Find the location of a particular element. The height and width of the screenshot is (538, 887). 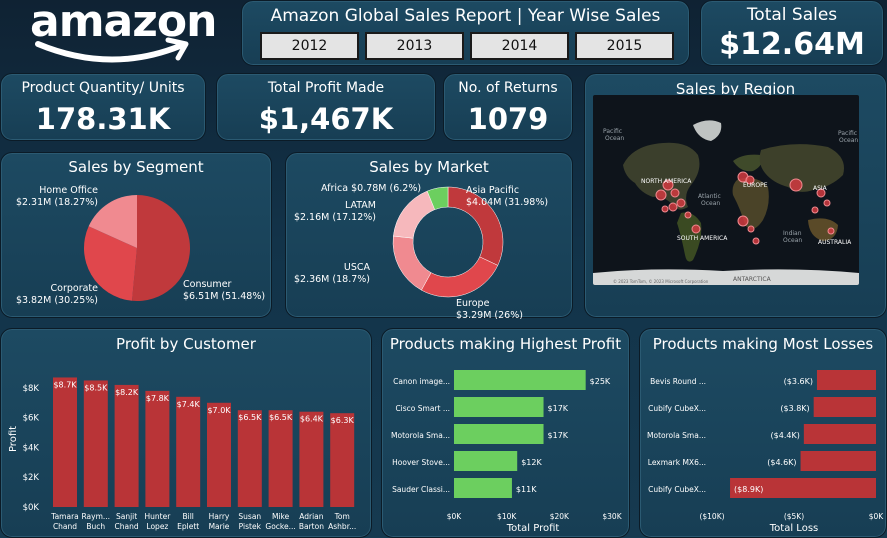

y-tick-label: $2K is located at coordinates (31, 478).